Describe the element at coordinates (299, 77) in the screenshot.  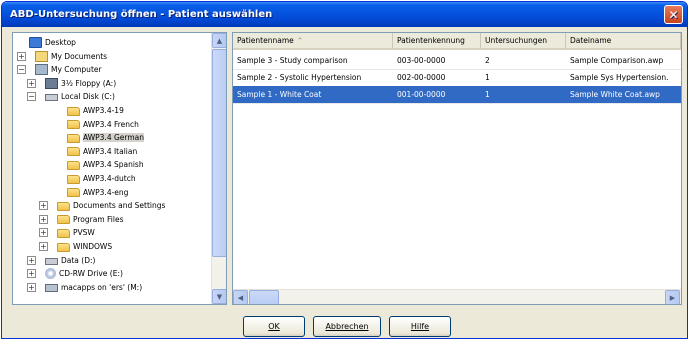
I see `table-cell-name: Sample 2 - Systolic Hypertension` at that location.